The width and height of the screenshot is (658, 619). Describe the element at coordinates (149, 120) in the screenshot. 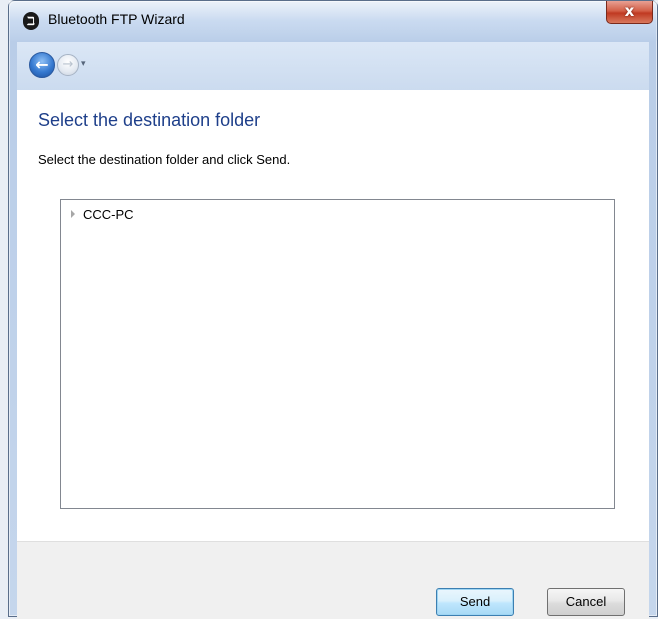

I see `page-title: Select the destination folder` at that location.